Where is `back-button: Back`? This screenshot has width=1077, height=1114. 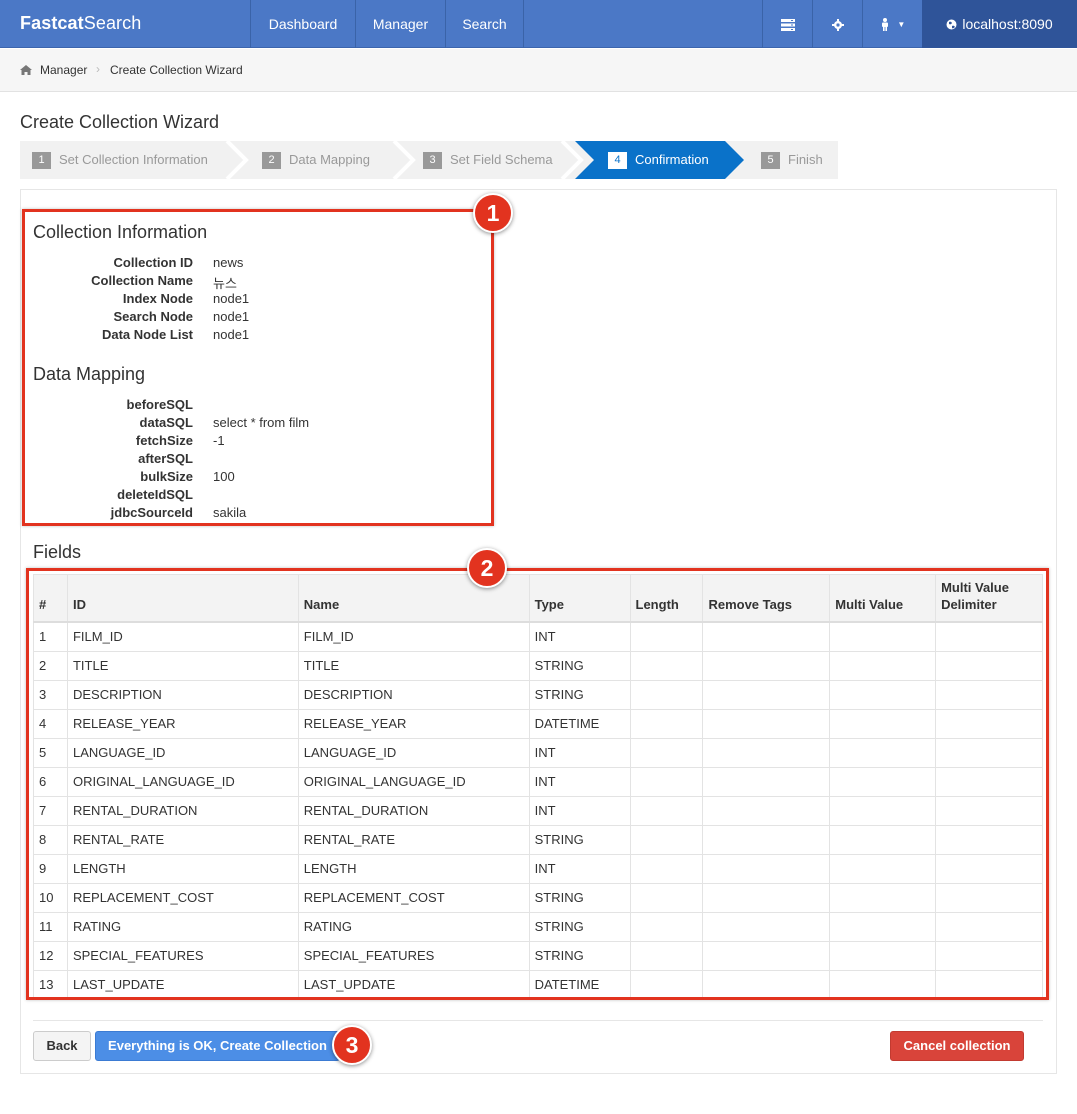 back-button: Back is located at coordinates (62, 1046).